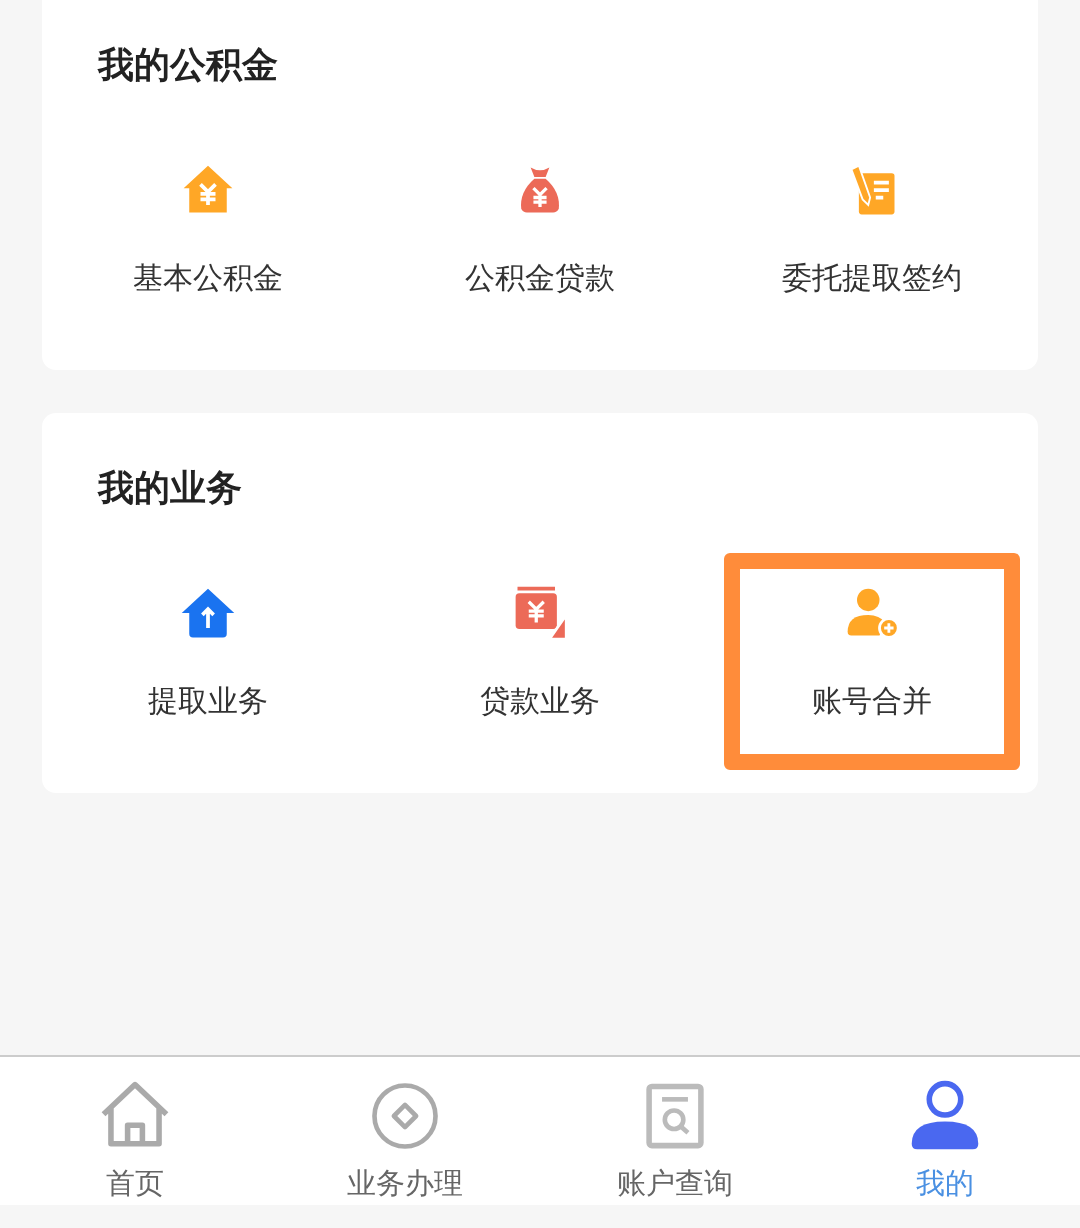 This screenshot has width=1080, height=1228. I want to click on tab: 业务办理, so click(405, 1131).